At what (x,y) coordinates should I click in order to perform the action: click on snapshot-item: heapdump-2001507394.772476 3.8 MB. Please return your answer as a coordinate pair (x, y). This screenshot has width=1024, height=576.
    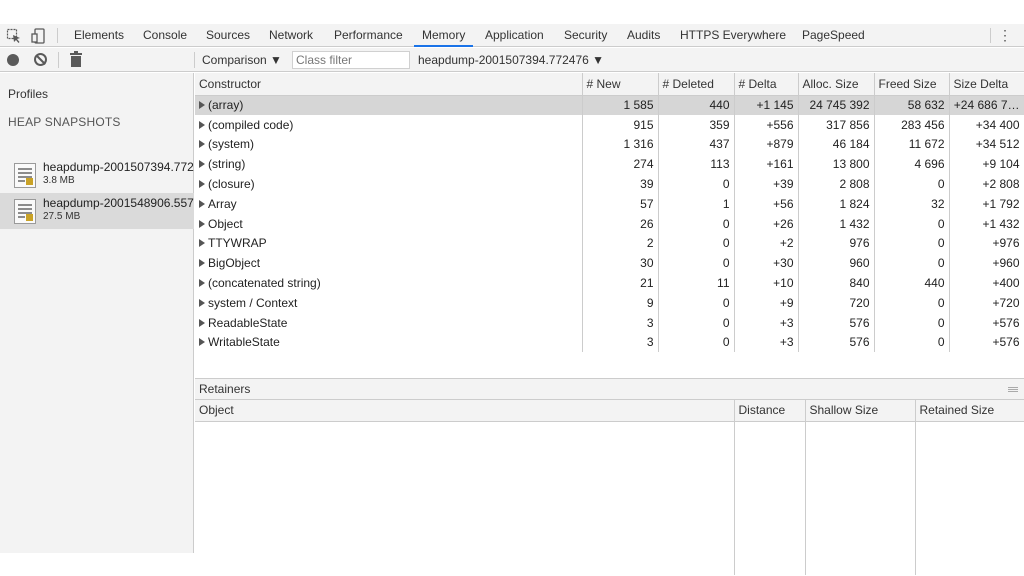
    Looking at the image, I should click on (97, 175).